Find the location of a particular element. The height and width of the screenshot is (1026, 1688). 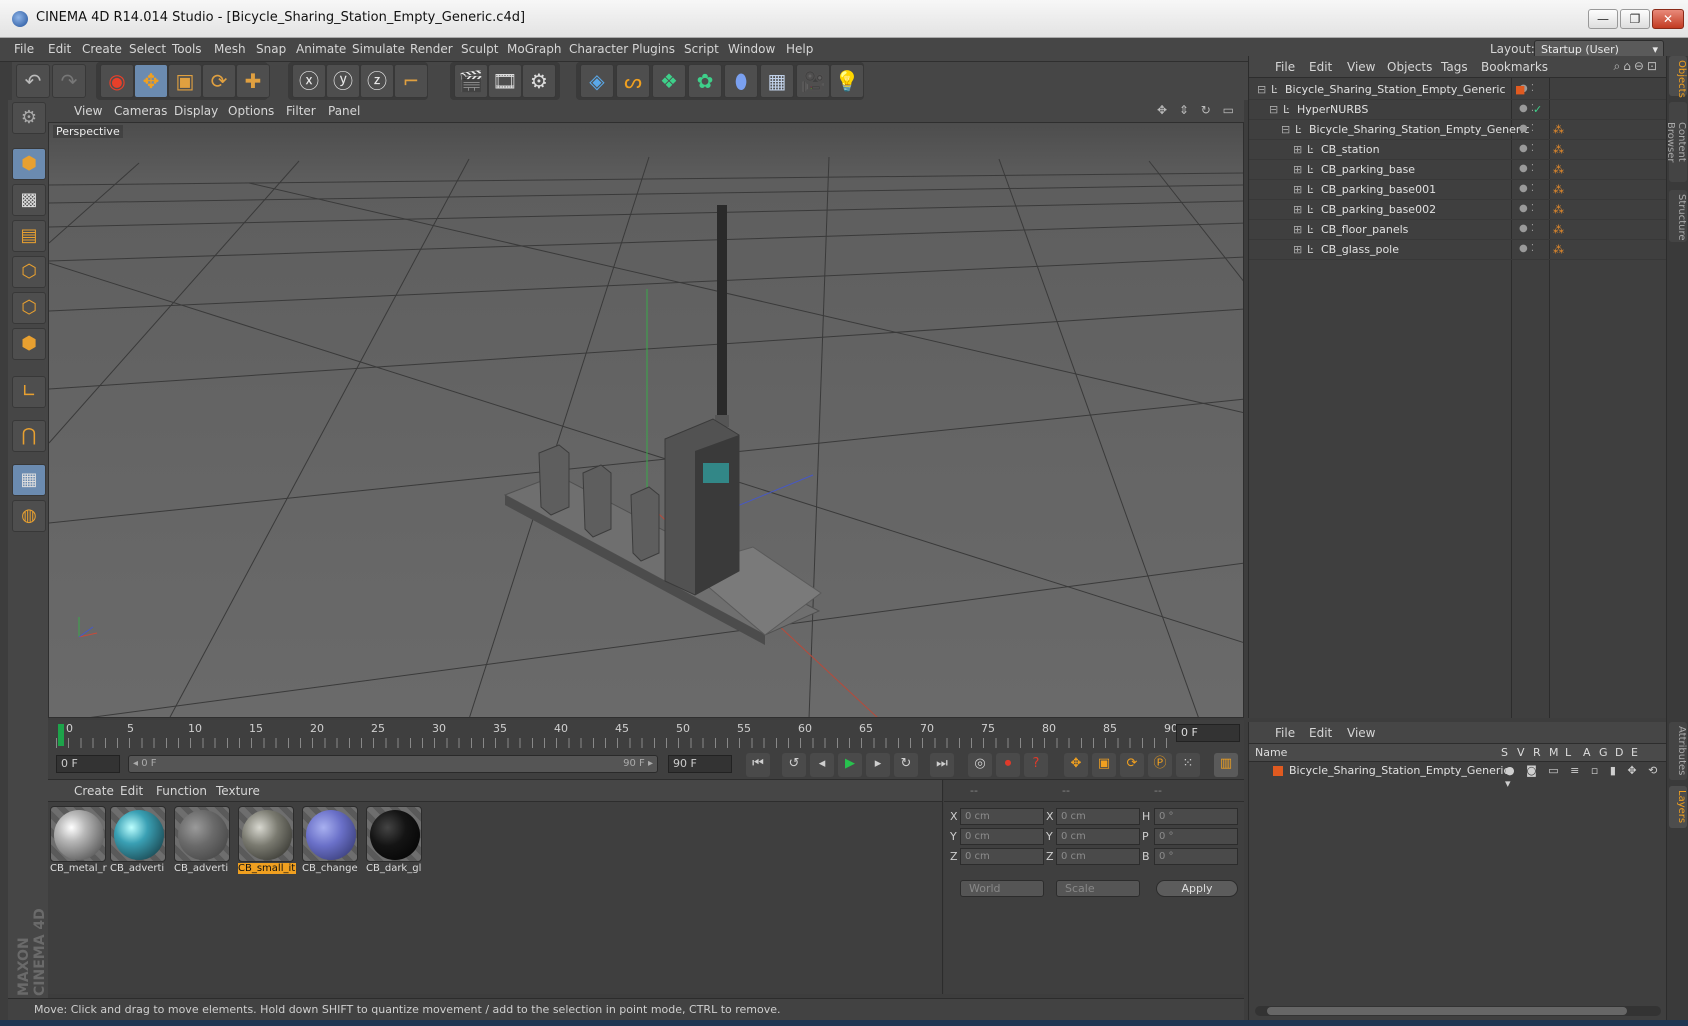

floor-scene-icon: ▦ is located at coordinates (777, 81).